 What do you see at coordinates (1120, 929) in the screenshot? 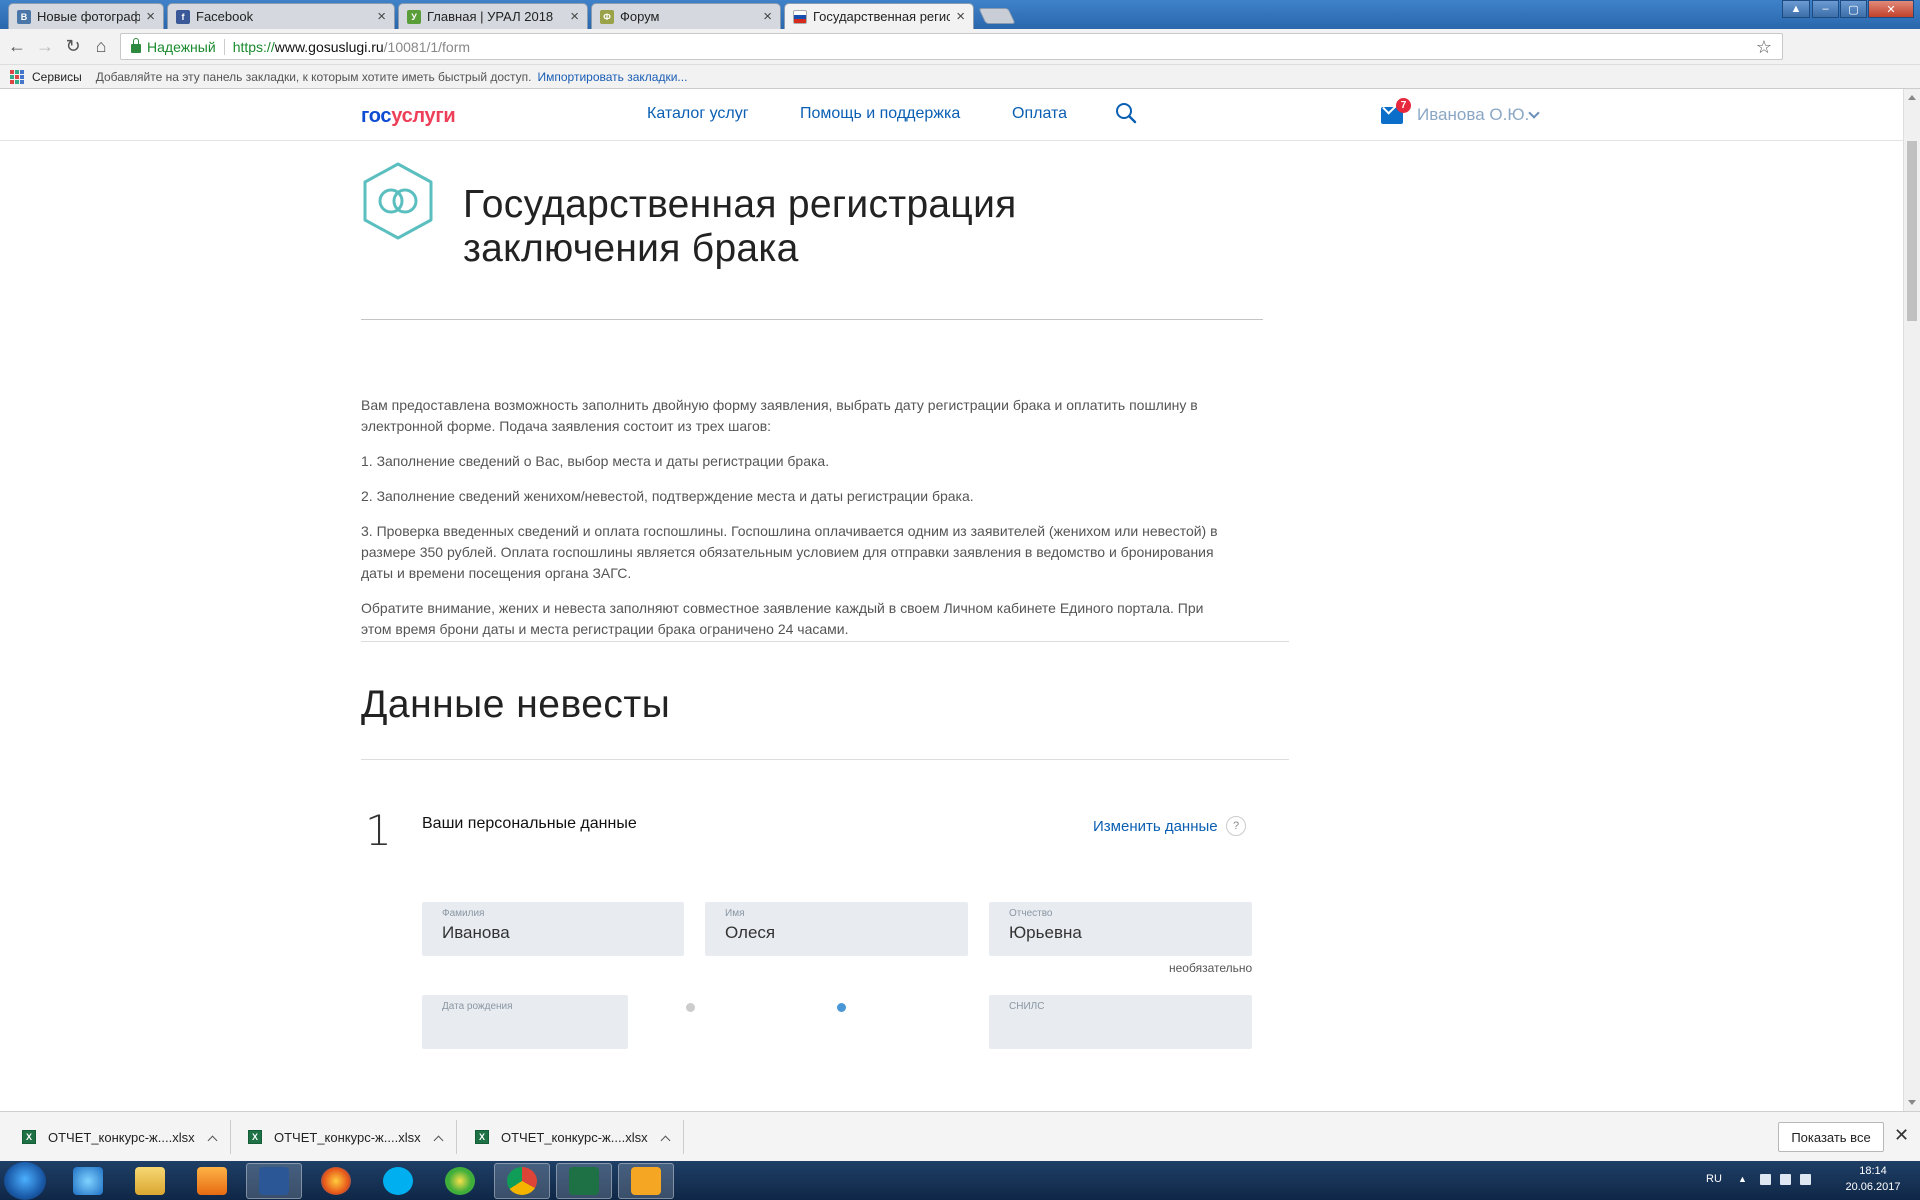
I see `patronymic-field: Отчество Юрьевна` at bounding box center [1120, 929].